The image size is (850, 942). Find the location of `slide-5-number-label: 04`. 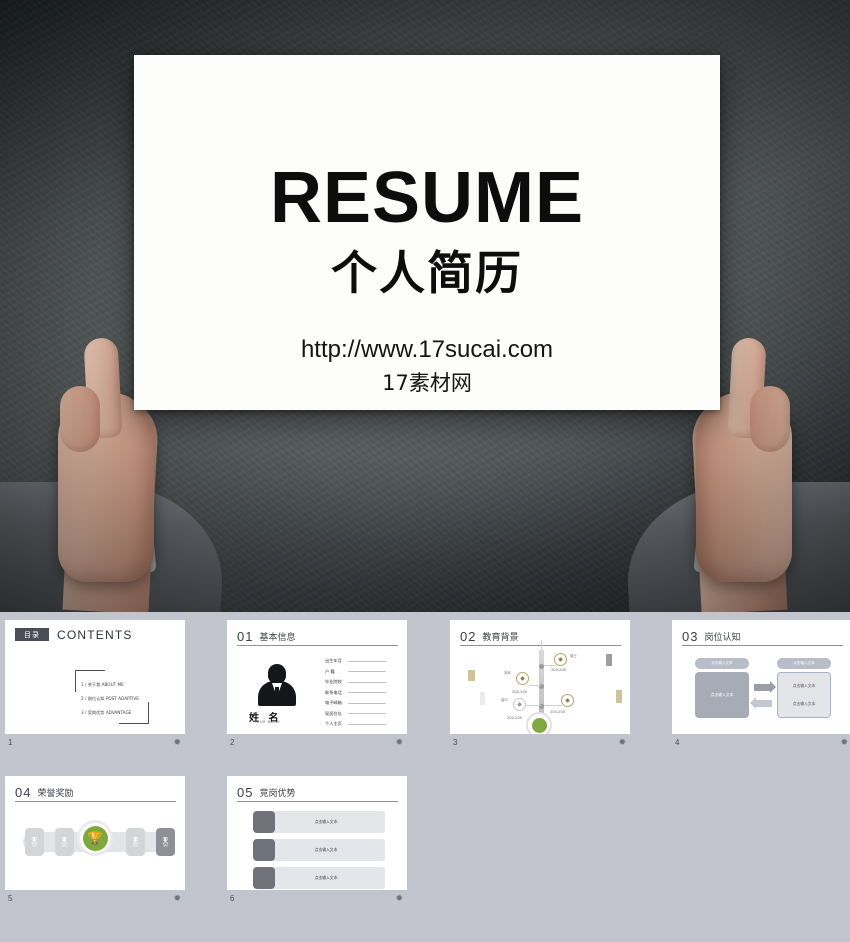

slide-5-number-label: 04 is located at coordinates (23, 792).